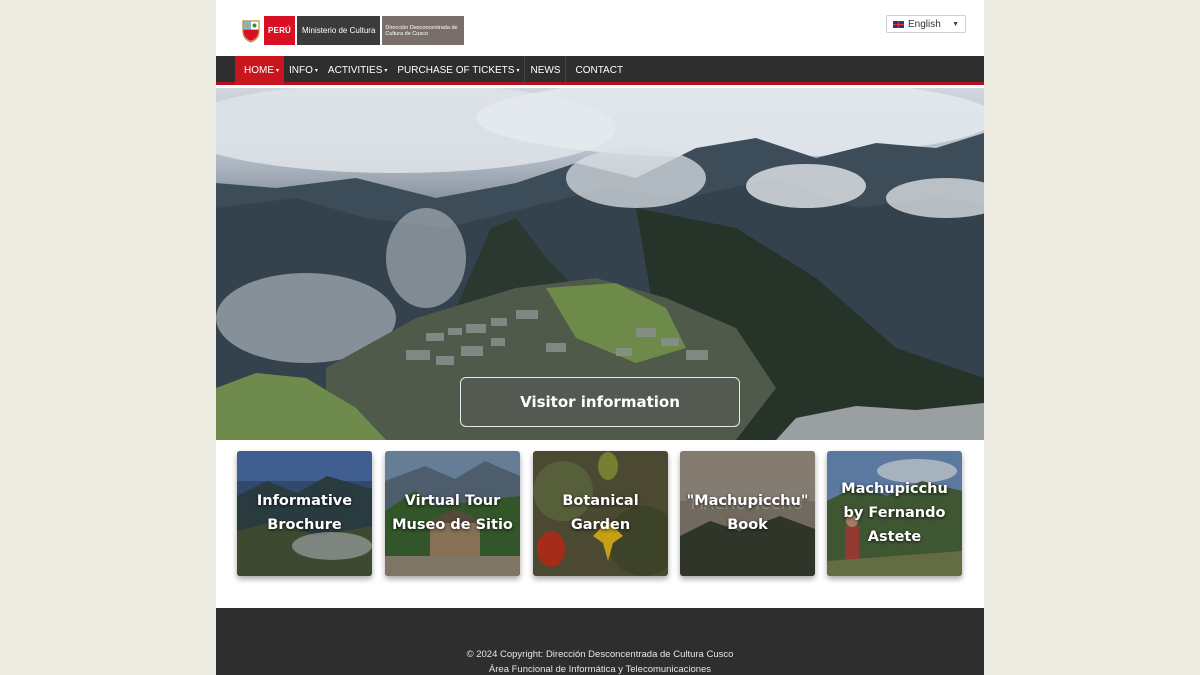  What do you see at coordinates (600, 525) in the screenshot?
I see `card-title-line: Garden` at bounding box center [600, 525].